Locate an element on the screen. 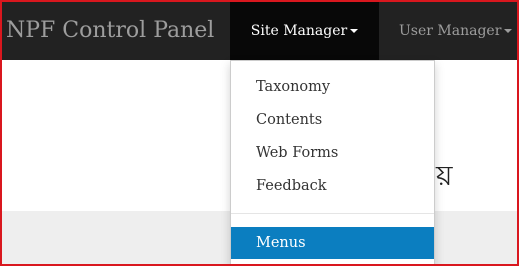 This screenshot has height=266, width=519. brand-title: NPF Control Panel is located at coordinates (110, 31).